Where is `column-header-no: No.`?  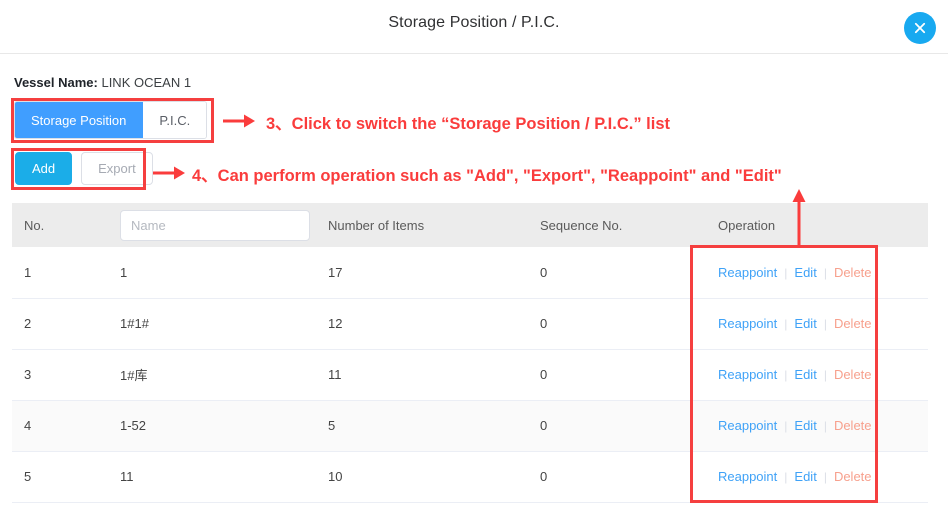
column-header-no: No. is located at coordinates (60, 225).